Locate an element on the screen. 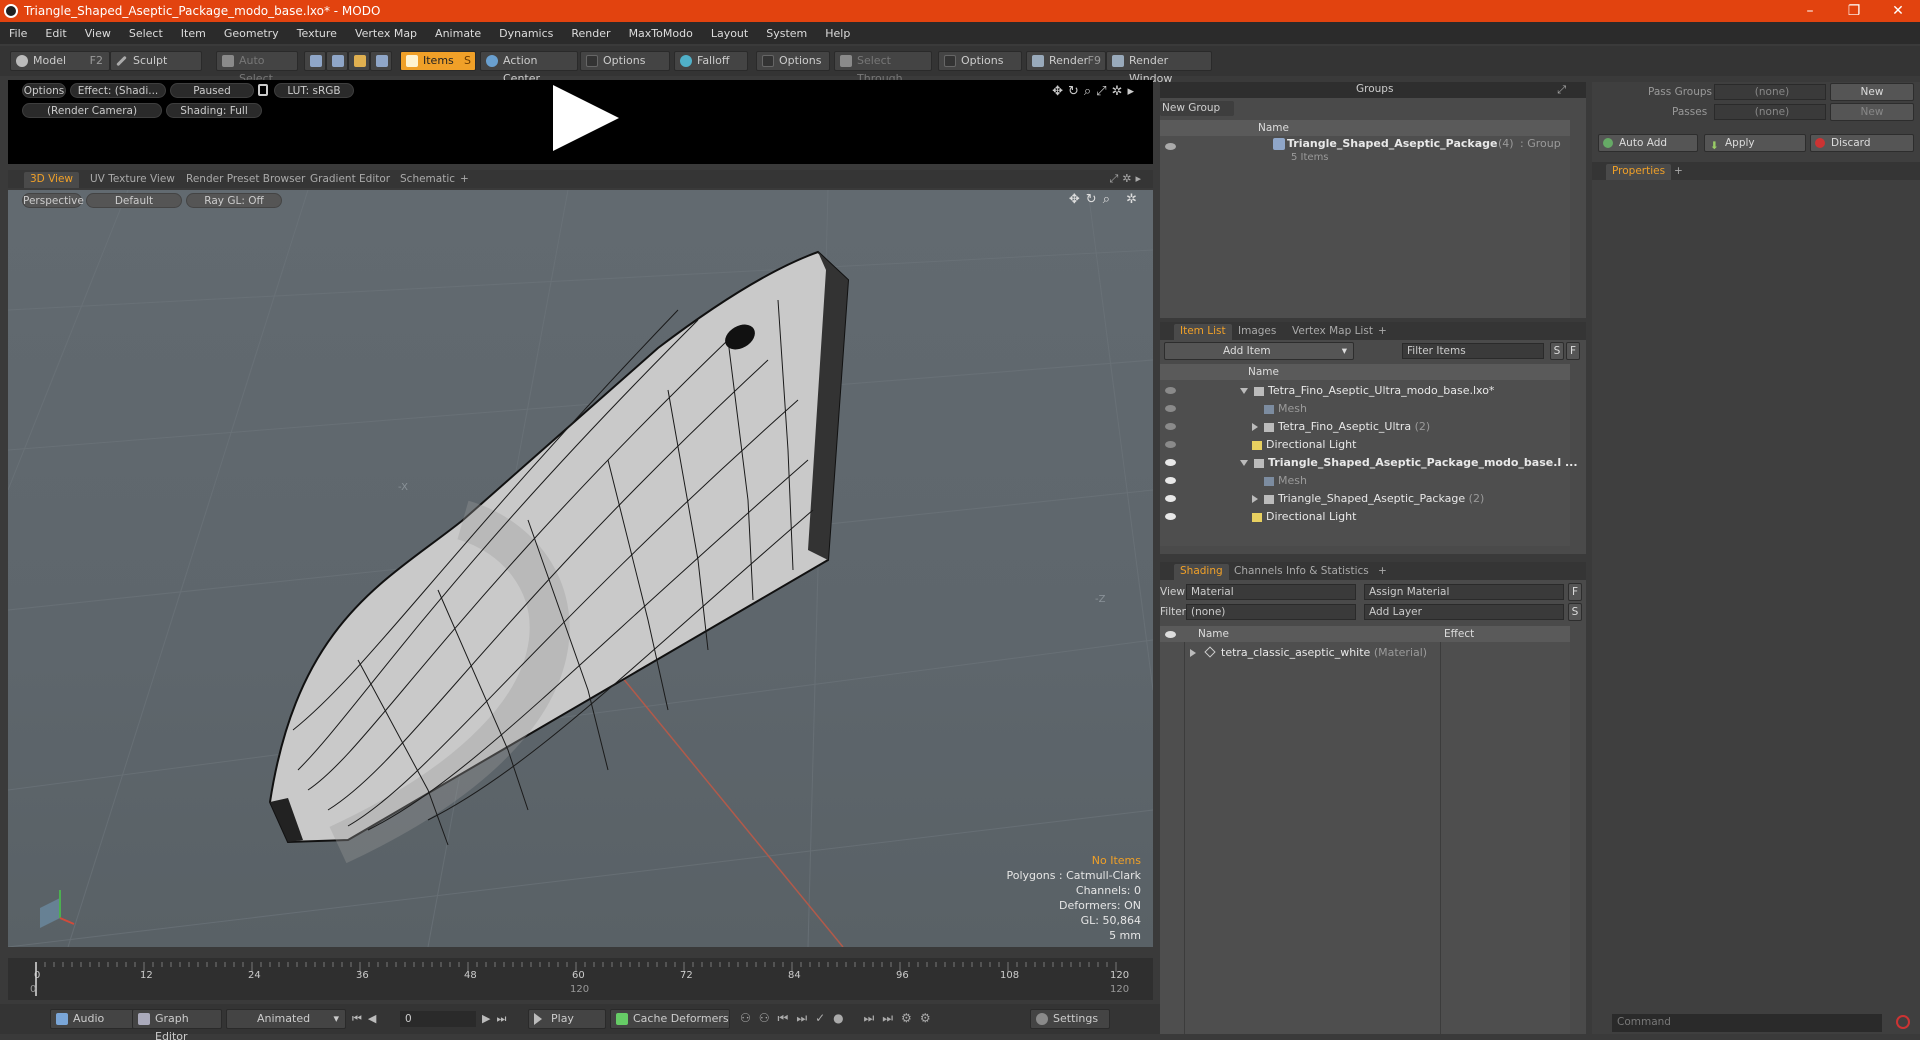 The image size is (1920, 1040). menu-item: Item is located at coordinates (193, 33).